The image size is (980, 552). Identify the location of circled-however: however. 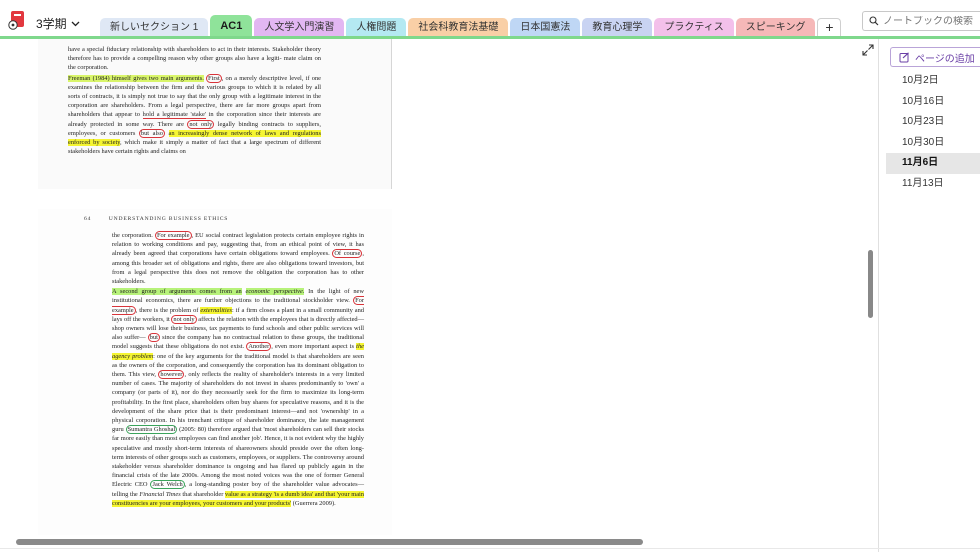
(171, 375).